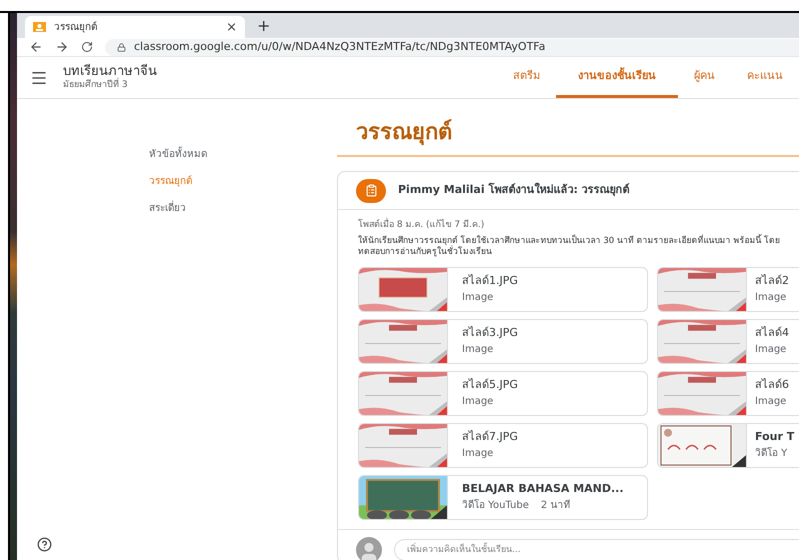 The width and height of the screenshot is (799, 560). I want to click on post-description: ให้นักเรียนศึกษาวรรณยุกต์ โดยใช้เวลาศึกษาและทบทวนเป็นเวลา 30 นาที ตามรายละเอียดที่แนบมา พร้อมนี้ โดยทดสอบการอ่านกับครูในชั่วโมงเรียน, so click(570, 247).